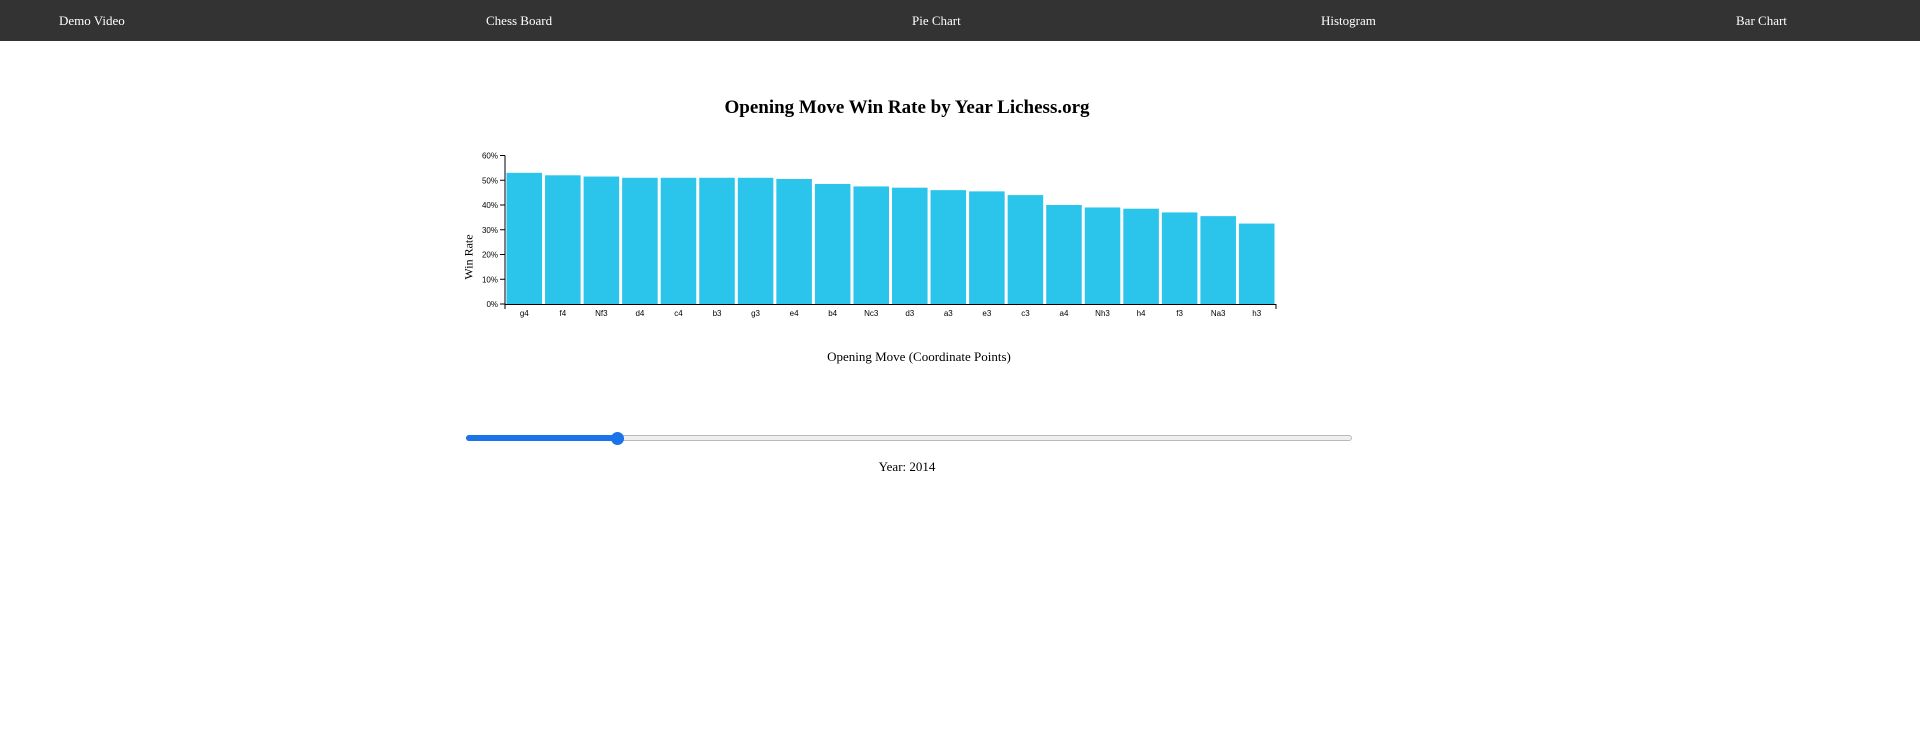 This screenshot has width=1920, height=729. I want to click on x-tick-label: b4, so click(832, 313).